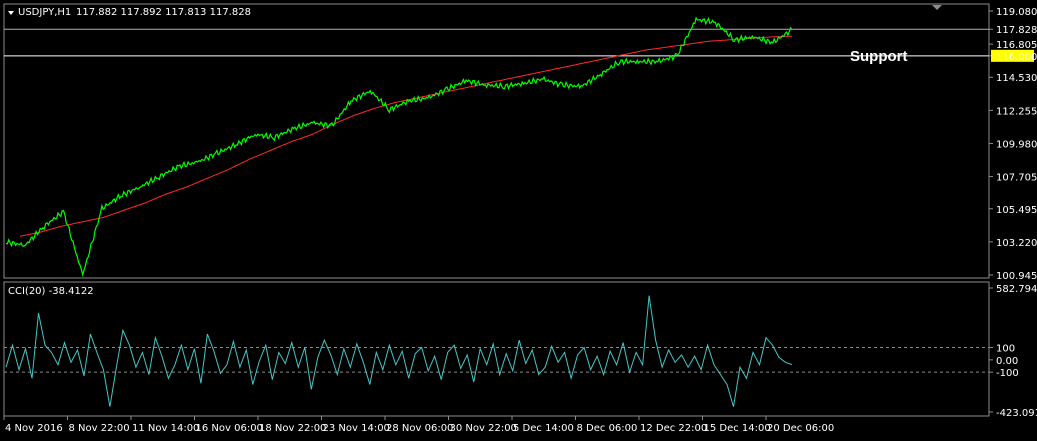 Image resolution: width=1037 pixels, height=441 pixels. I want to click on price-tick-label: 114.530, so click(1016, 78).